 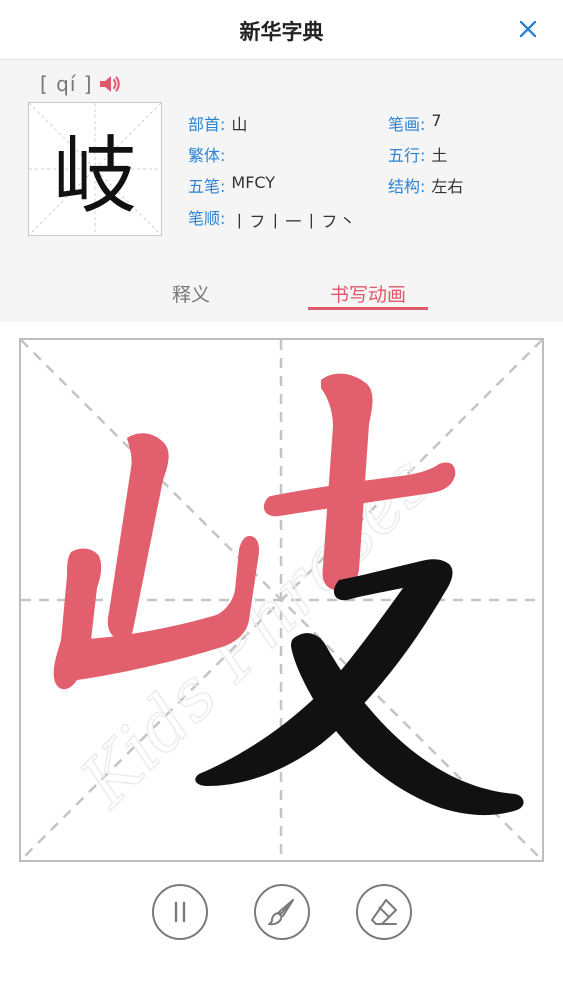 I want to click on pinyin-row: [ qí ], so click(x=80, y=84).